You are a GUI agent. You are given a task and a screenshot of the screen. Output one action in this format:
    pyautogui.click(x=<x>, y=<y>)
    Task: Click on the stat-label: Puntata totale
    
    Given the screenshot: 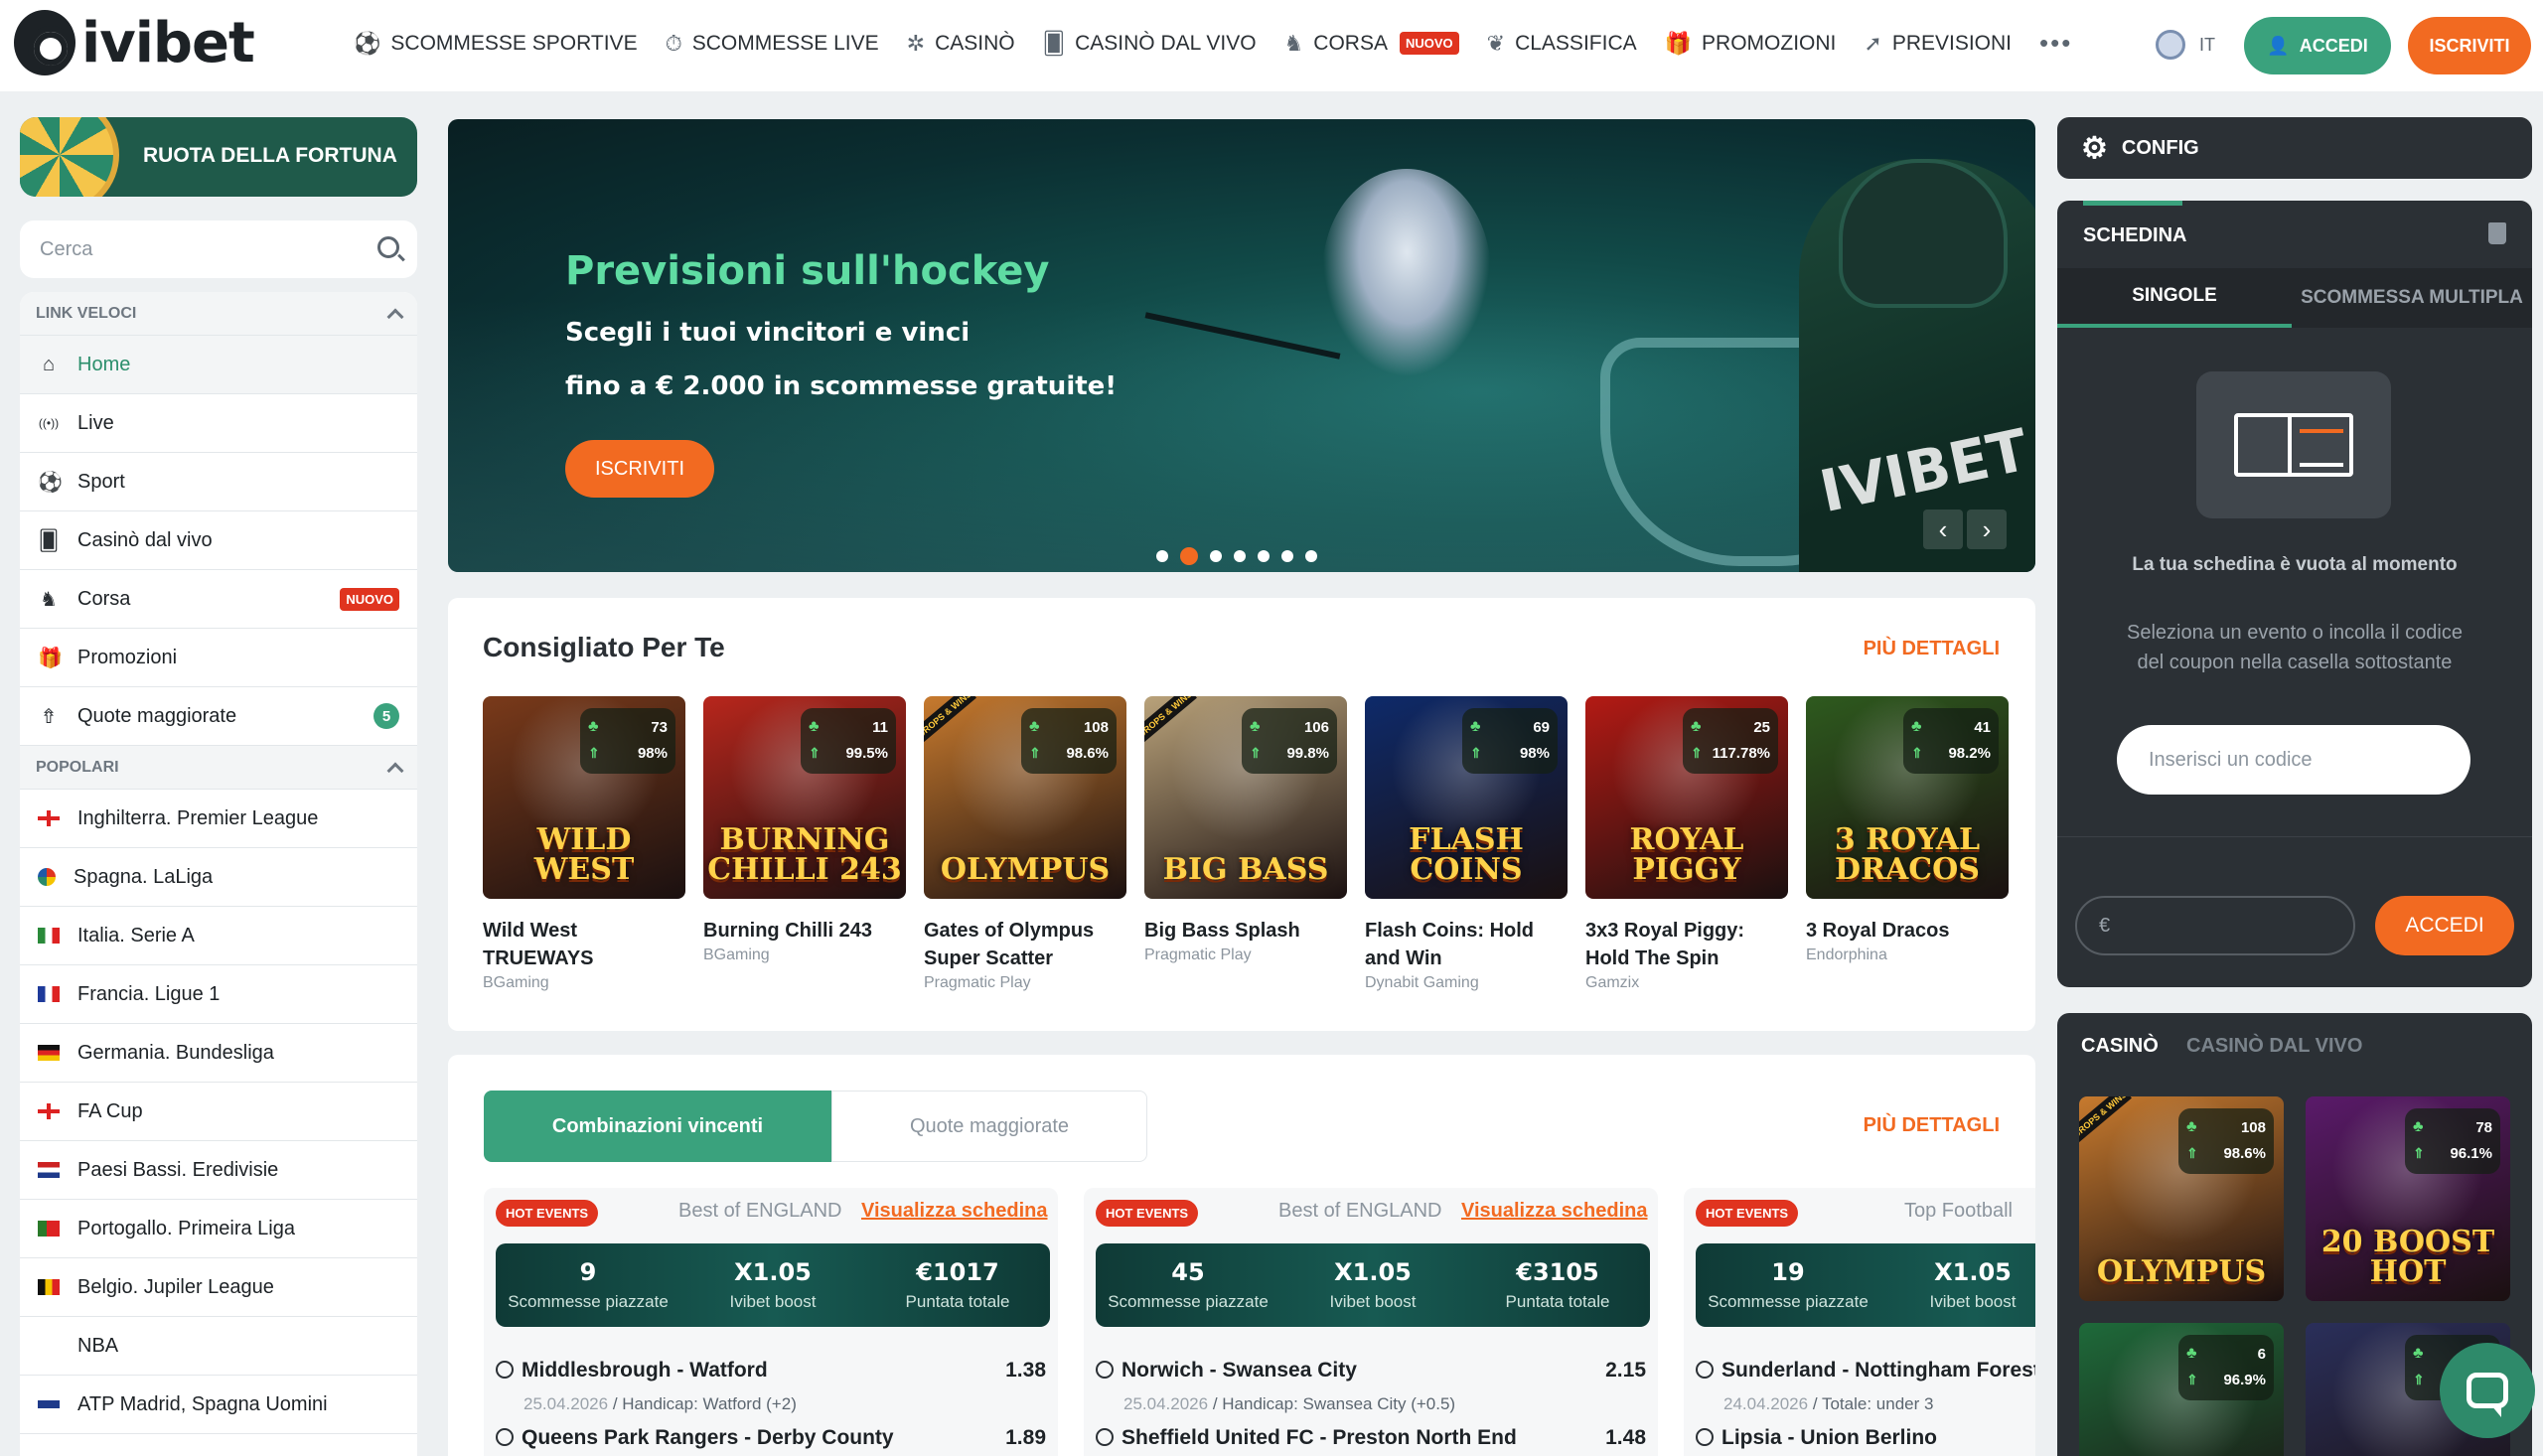 What is the action you would take?
    pyautogui.click(x=957, y=1301)
    